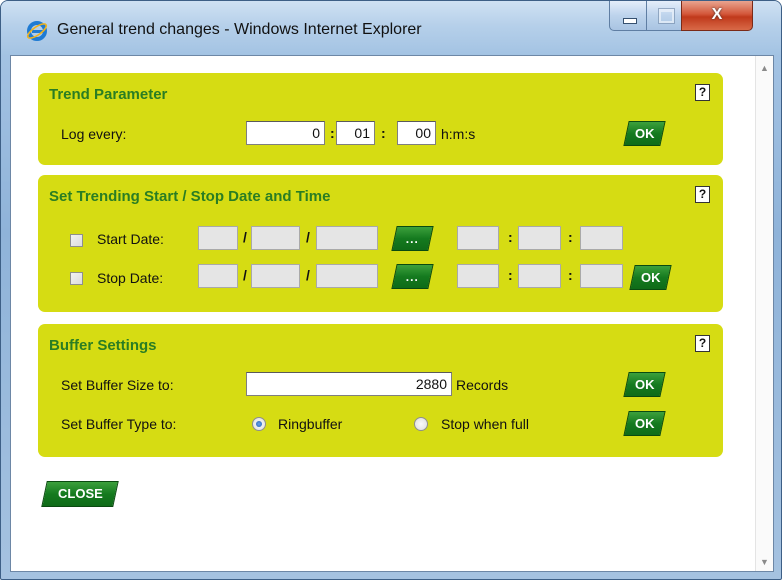  Describe the element at coordinates (478, 276) in the screenshot. I see `stop-hour-input` at that location.